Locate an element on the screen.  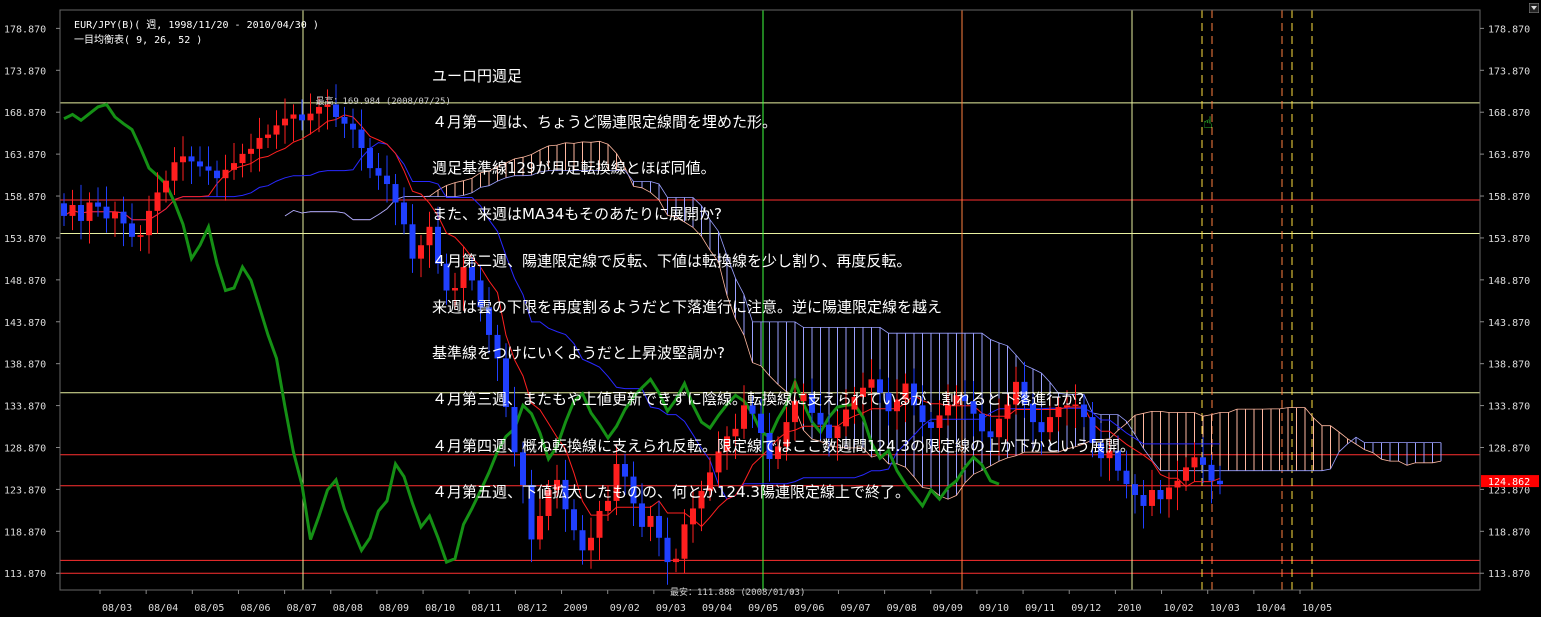
y-tick-label: 178.870 is located at coordinates (1509, 29).